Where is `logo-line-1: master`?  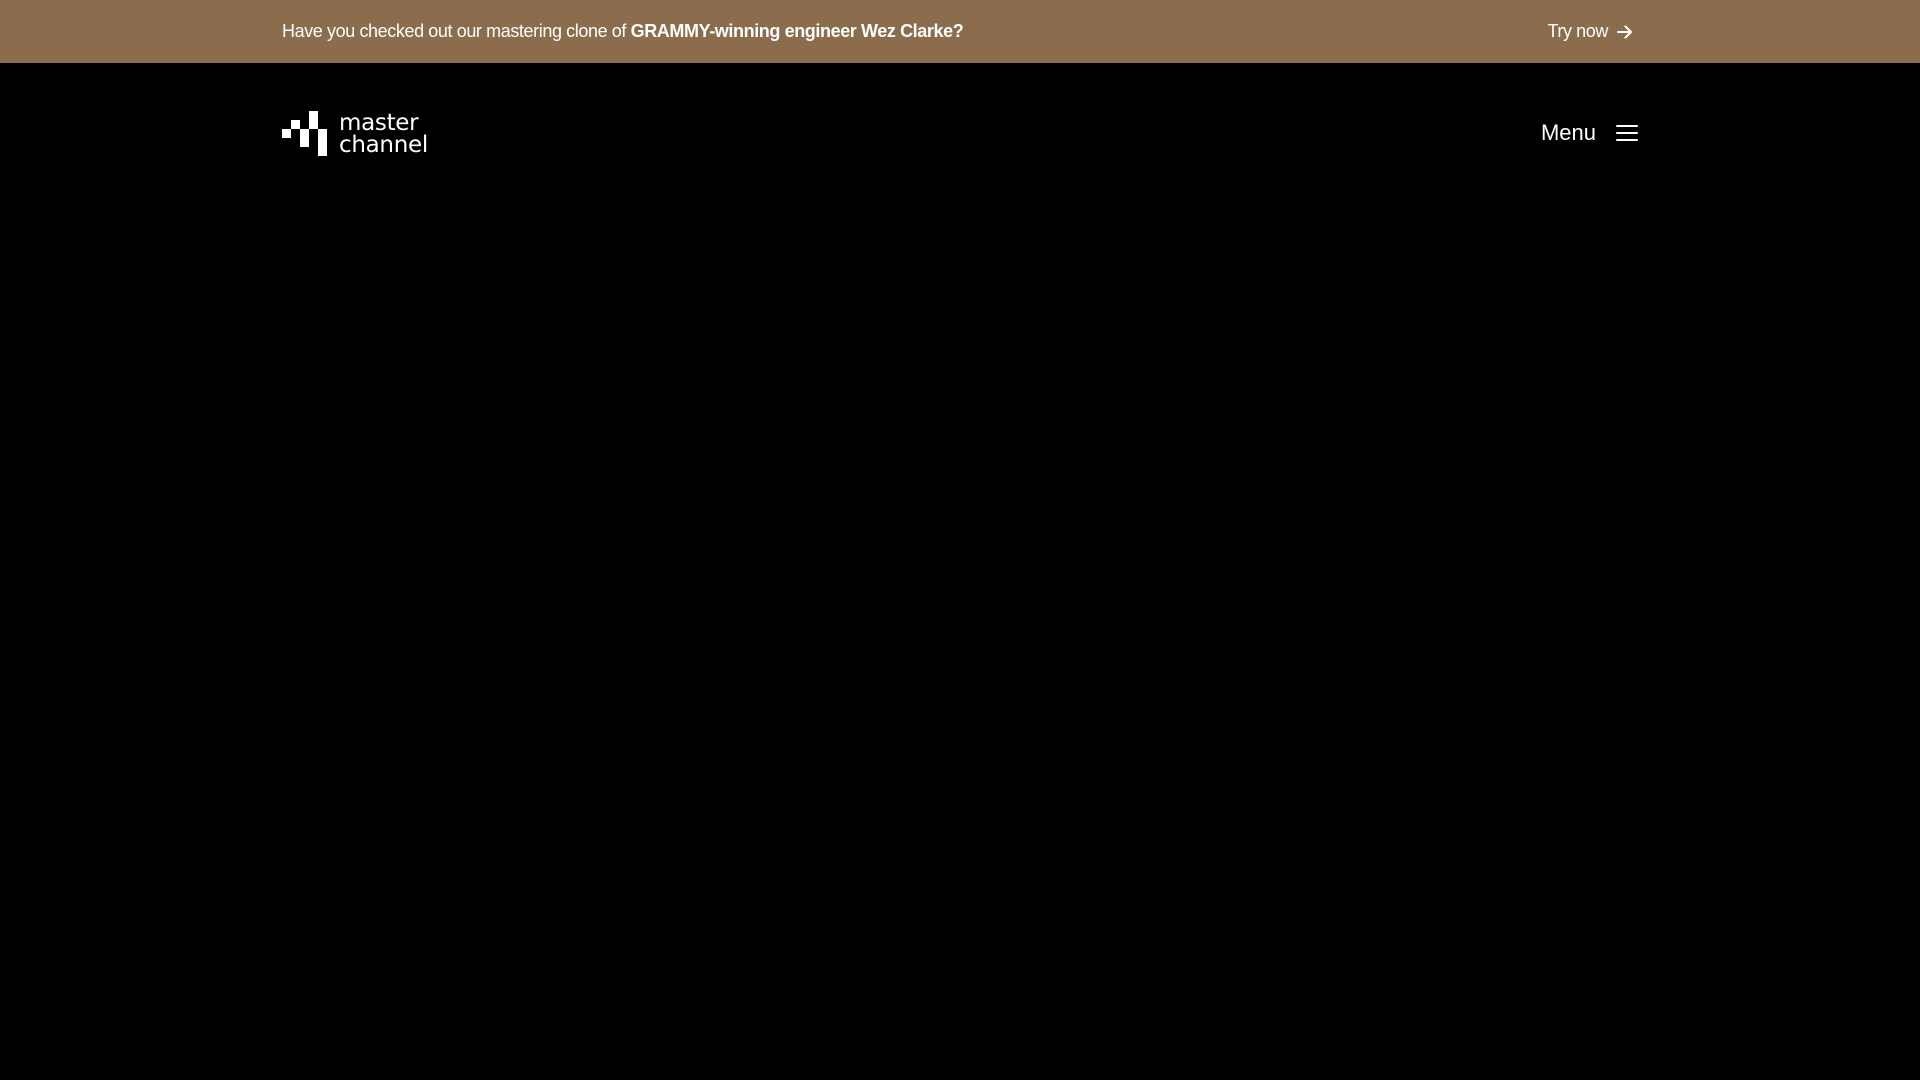 logo-line-1: master is located at coordinates (379, 122).